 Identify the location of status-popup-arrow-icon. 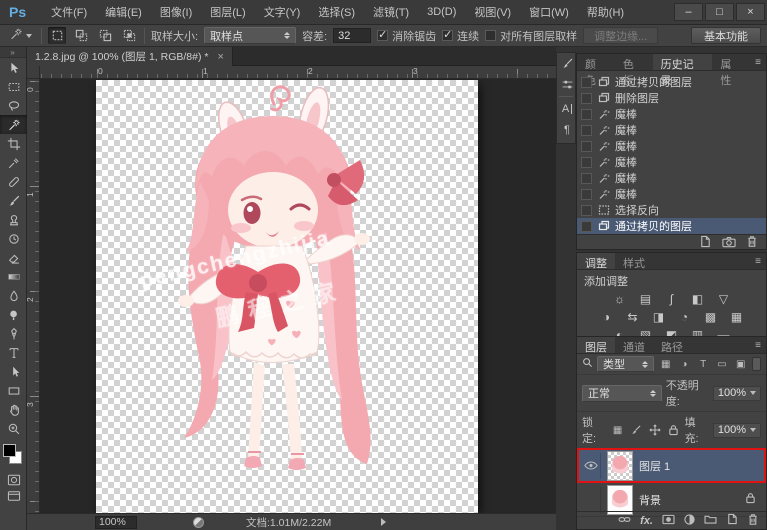
(384, 522).